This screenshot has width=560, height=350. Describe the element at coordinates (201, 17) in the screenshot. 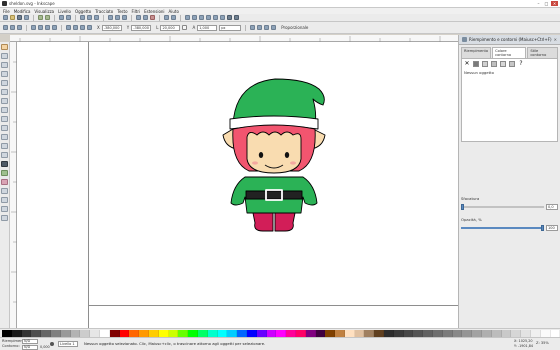

I see `layers-icon` at that location.